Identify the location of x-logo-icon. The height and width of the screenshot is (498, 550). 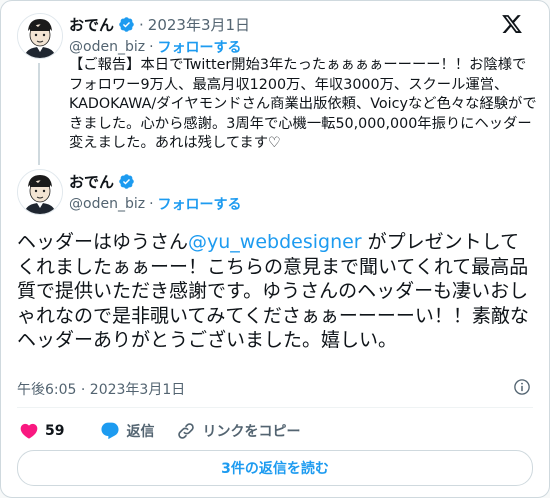
(512, 24).